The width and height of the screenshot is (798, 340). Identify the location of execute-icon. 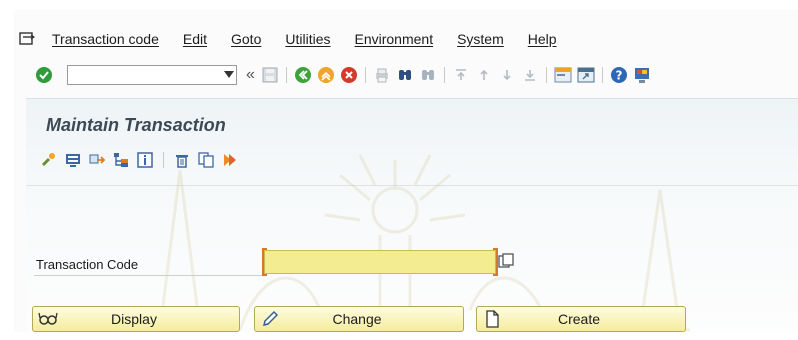
(230, 160).